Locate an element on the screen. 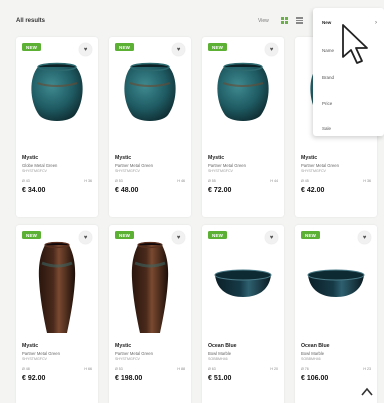  dimension-diameter: Ø 43 is located at coordinates (26, 181).